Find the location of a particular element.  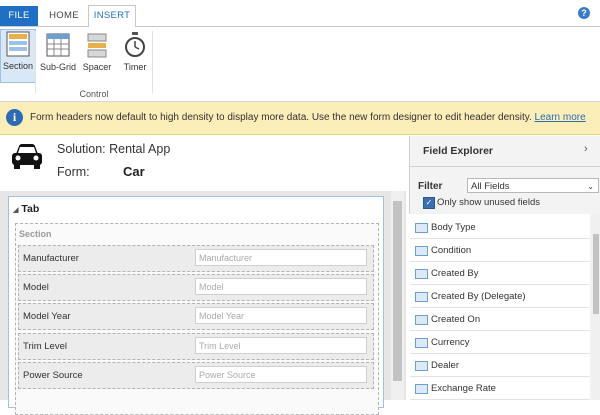

list-item-label: Currency is located at coordinates (450, 342).